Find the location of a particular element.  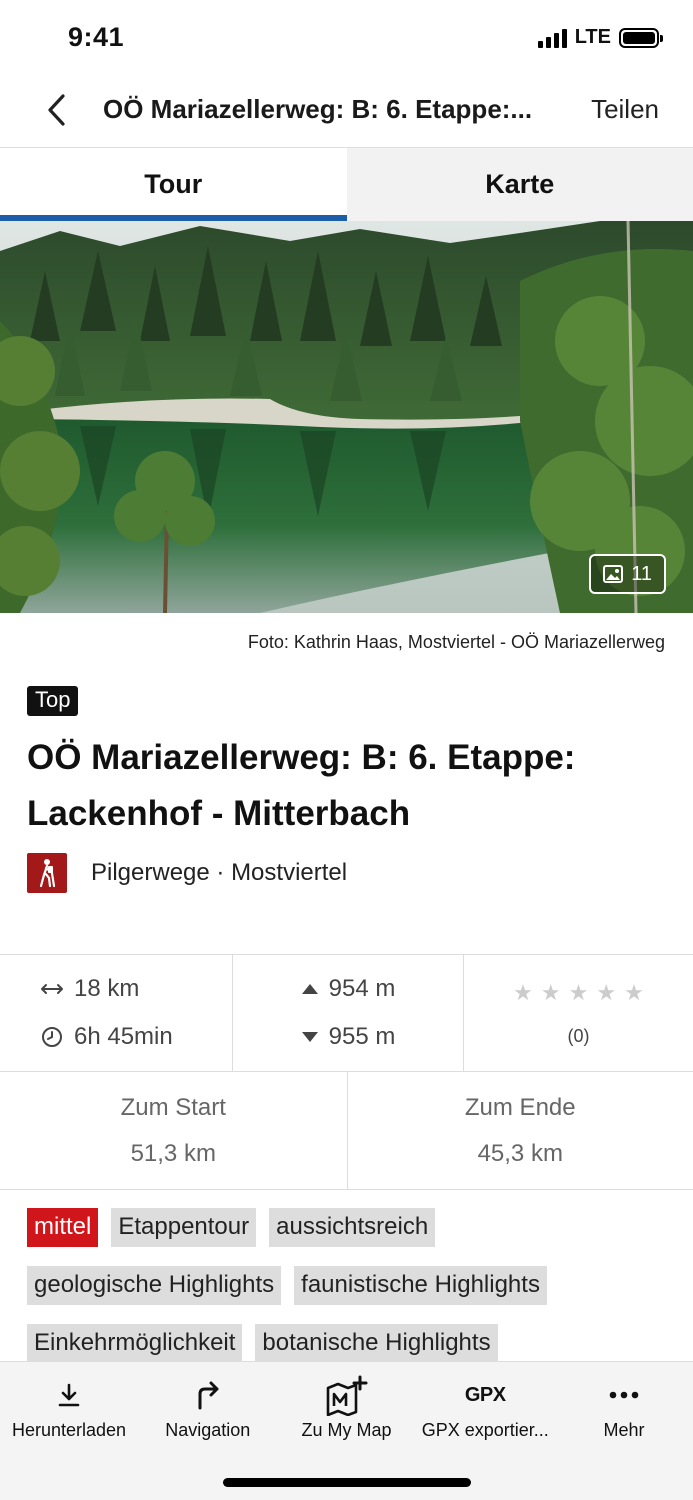

download-icon is located at coordinates (69, 1395).